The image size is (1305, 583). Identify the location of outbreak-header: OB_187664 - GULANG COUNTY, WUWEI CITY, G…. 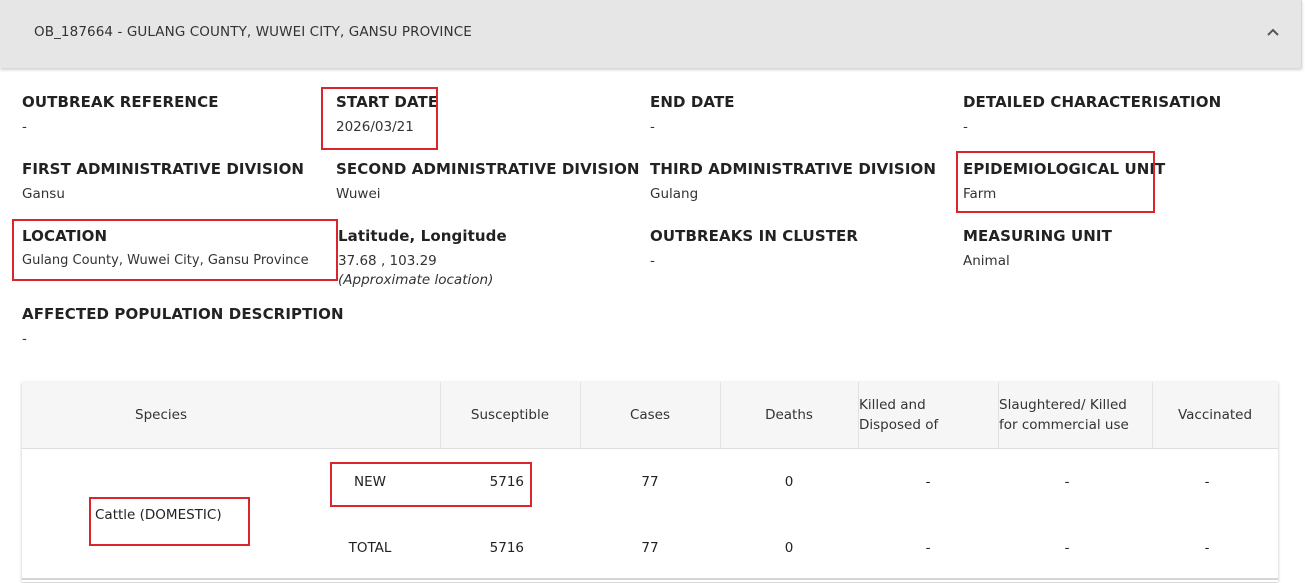
(651, 34).